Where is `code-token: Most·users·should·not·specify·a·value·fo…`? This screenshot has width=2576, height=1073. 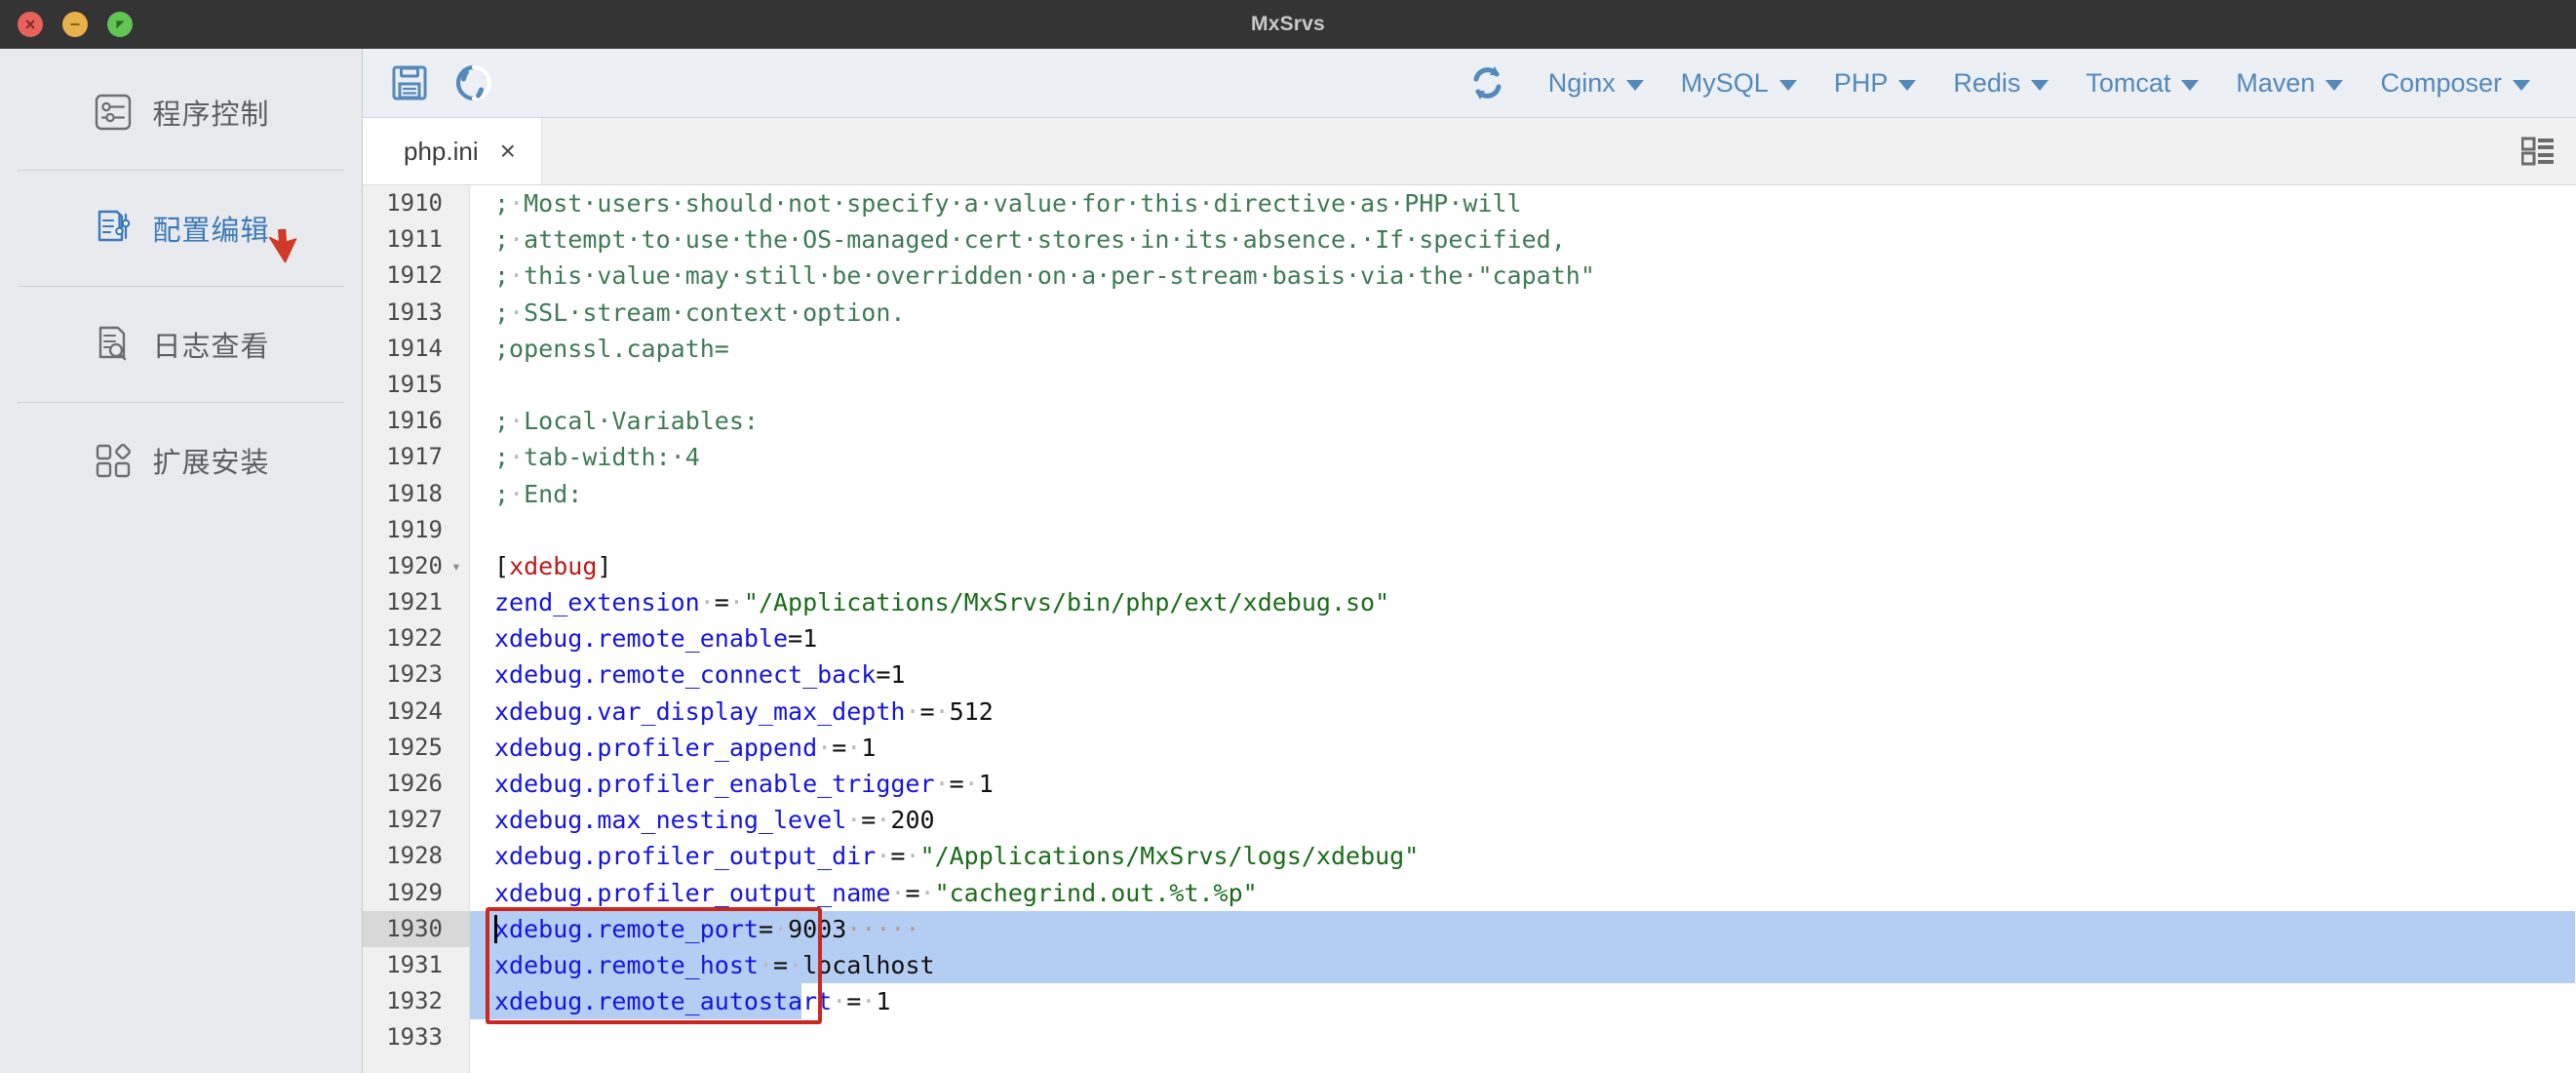
code-token: Most·users·should·not·specify·a·value·fo… is located at coordinates (1023, 203).